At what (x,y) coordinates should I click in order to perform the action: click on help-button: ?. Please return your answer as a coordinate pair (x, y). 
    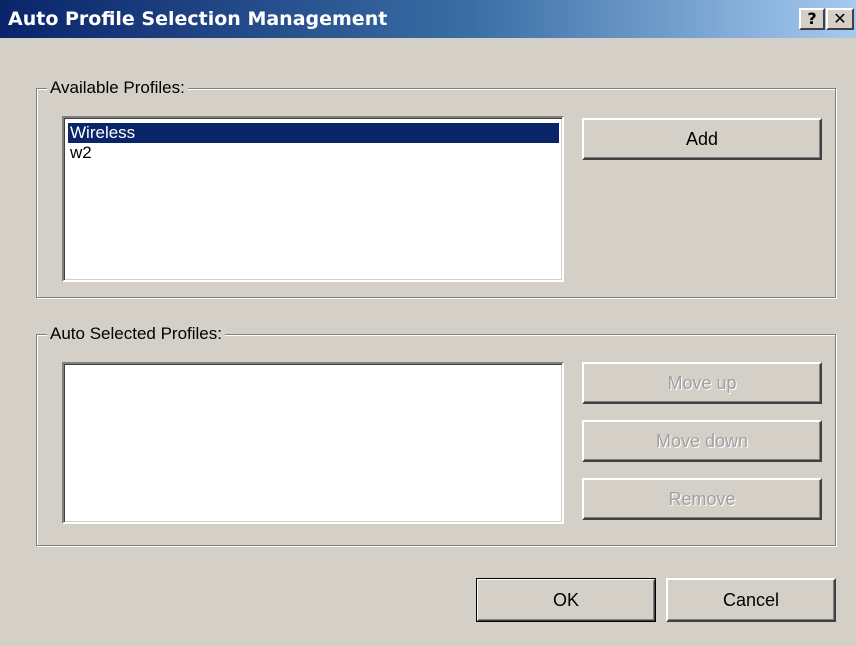
    Looking at the image, I should click on (812, 19).